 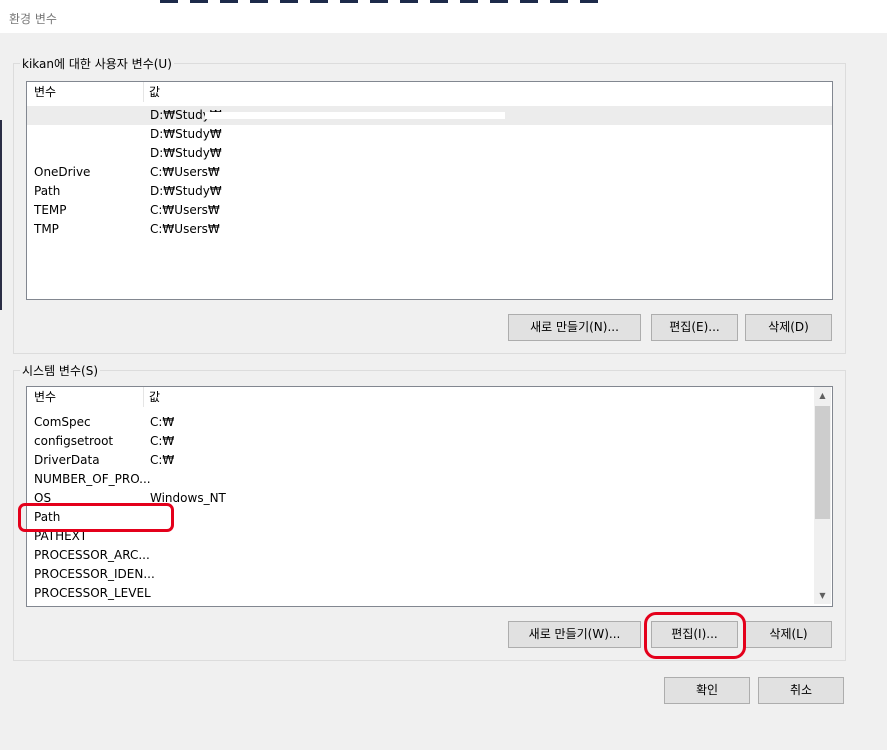 What do you see at coordinates (707, 690) in the screenshot?
I see `ok-button: 확인` at bounding box center [707, 690].